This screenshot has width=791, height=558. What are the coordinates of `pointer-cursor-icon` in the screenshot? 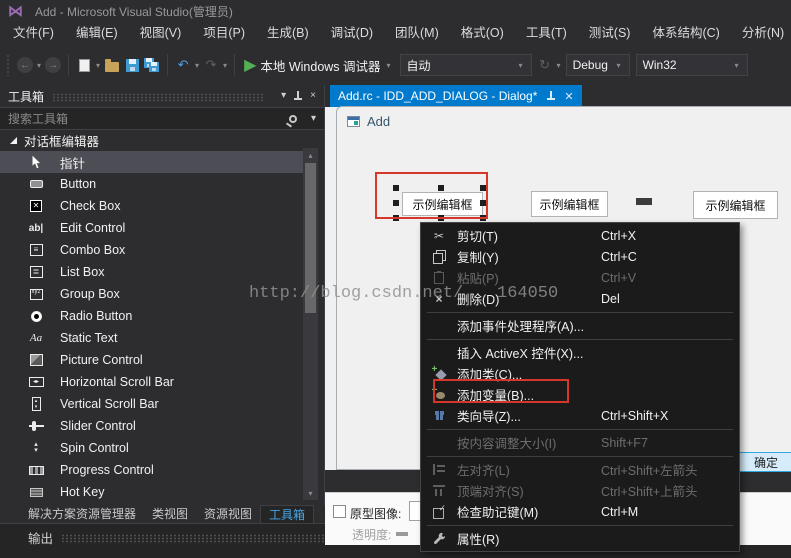 It's located at (36, 162).